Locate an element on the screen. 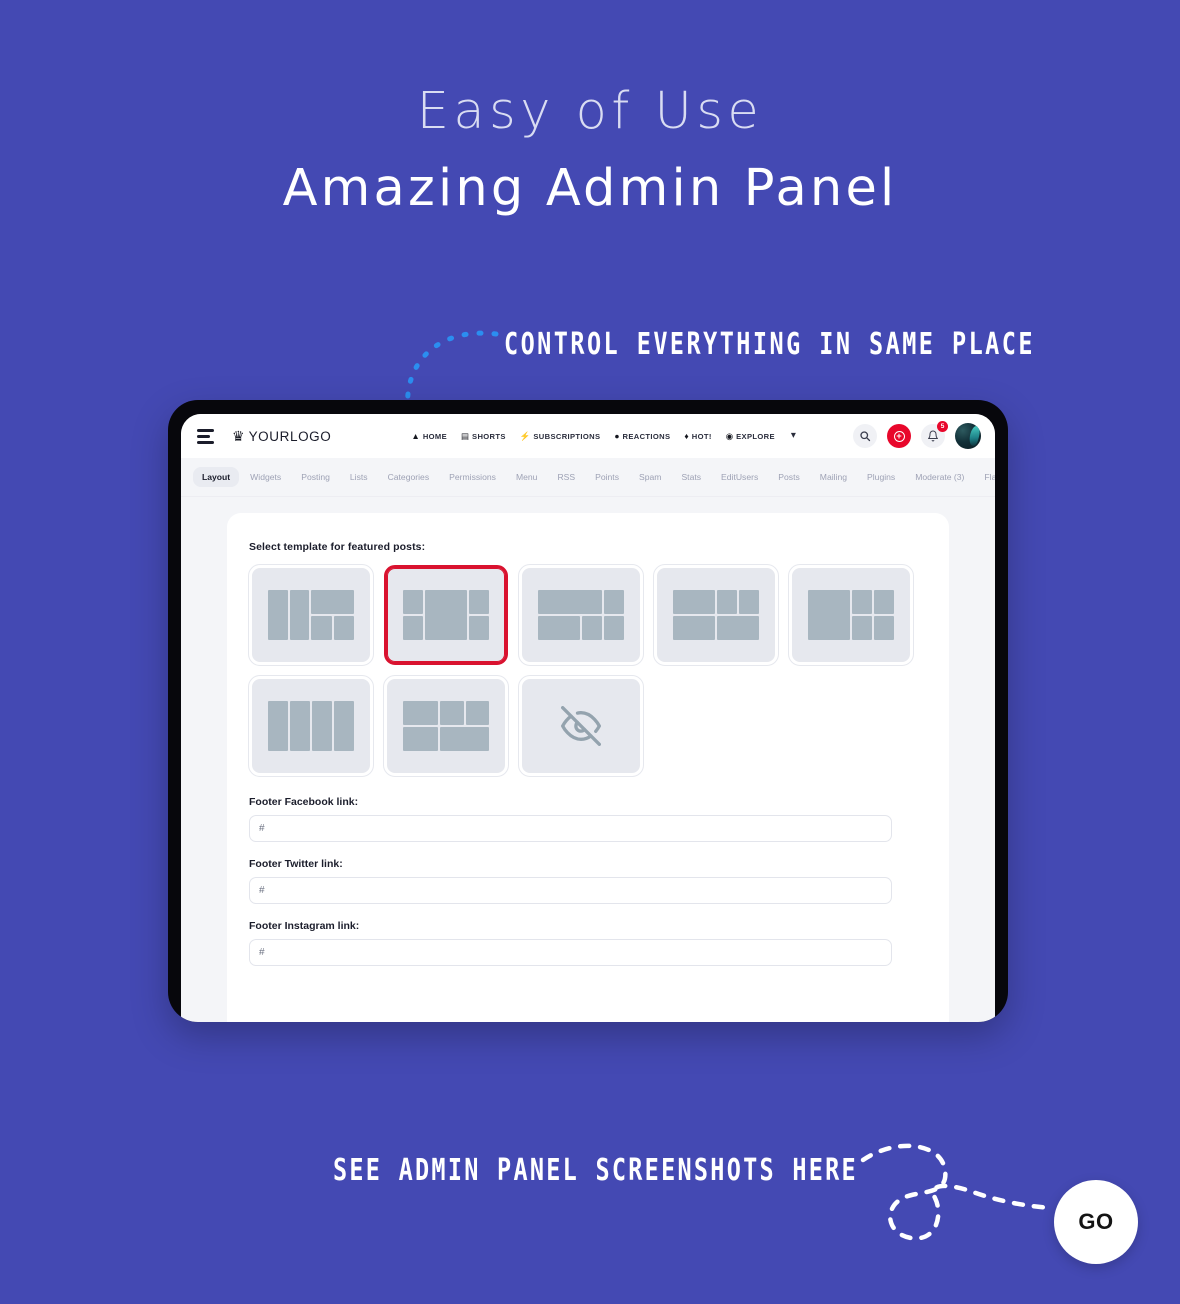  shorts-icon: ▤ is located at coordinates (465, 435).